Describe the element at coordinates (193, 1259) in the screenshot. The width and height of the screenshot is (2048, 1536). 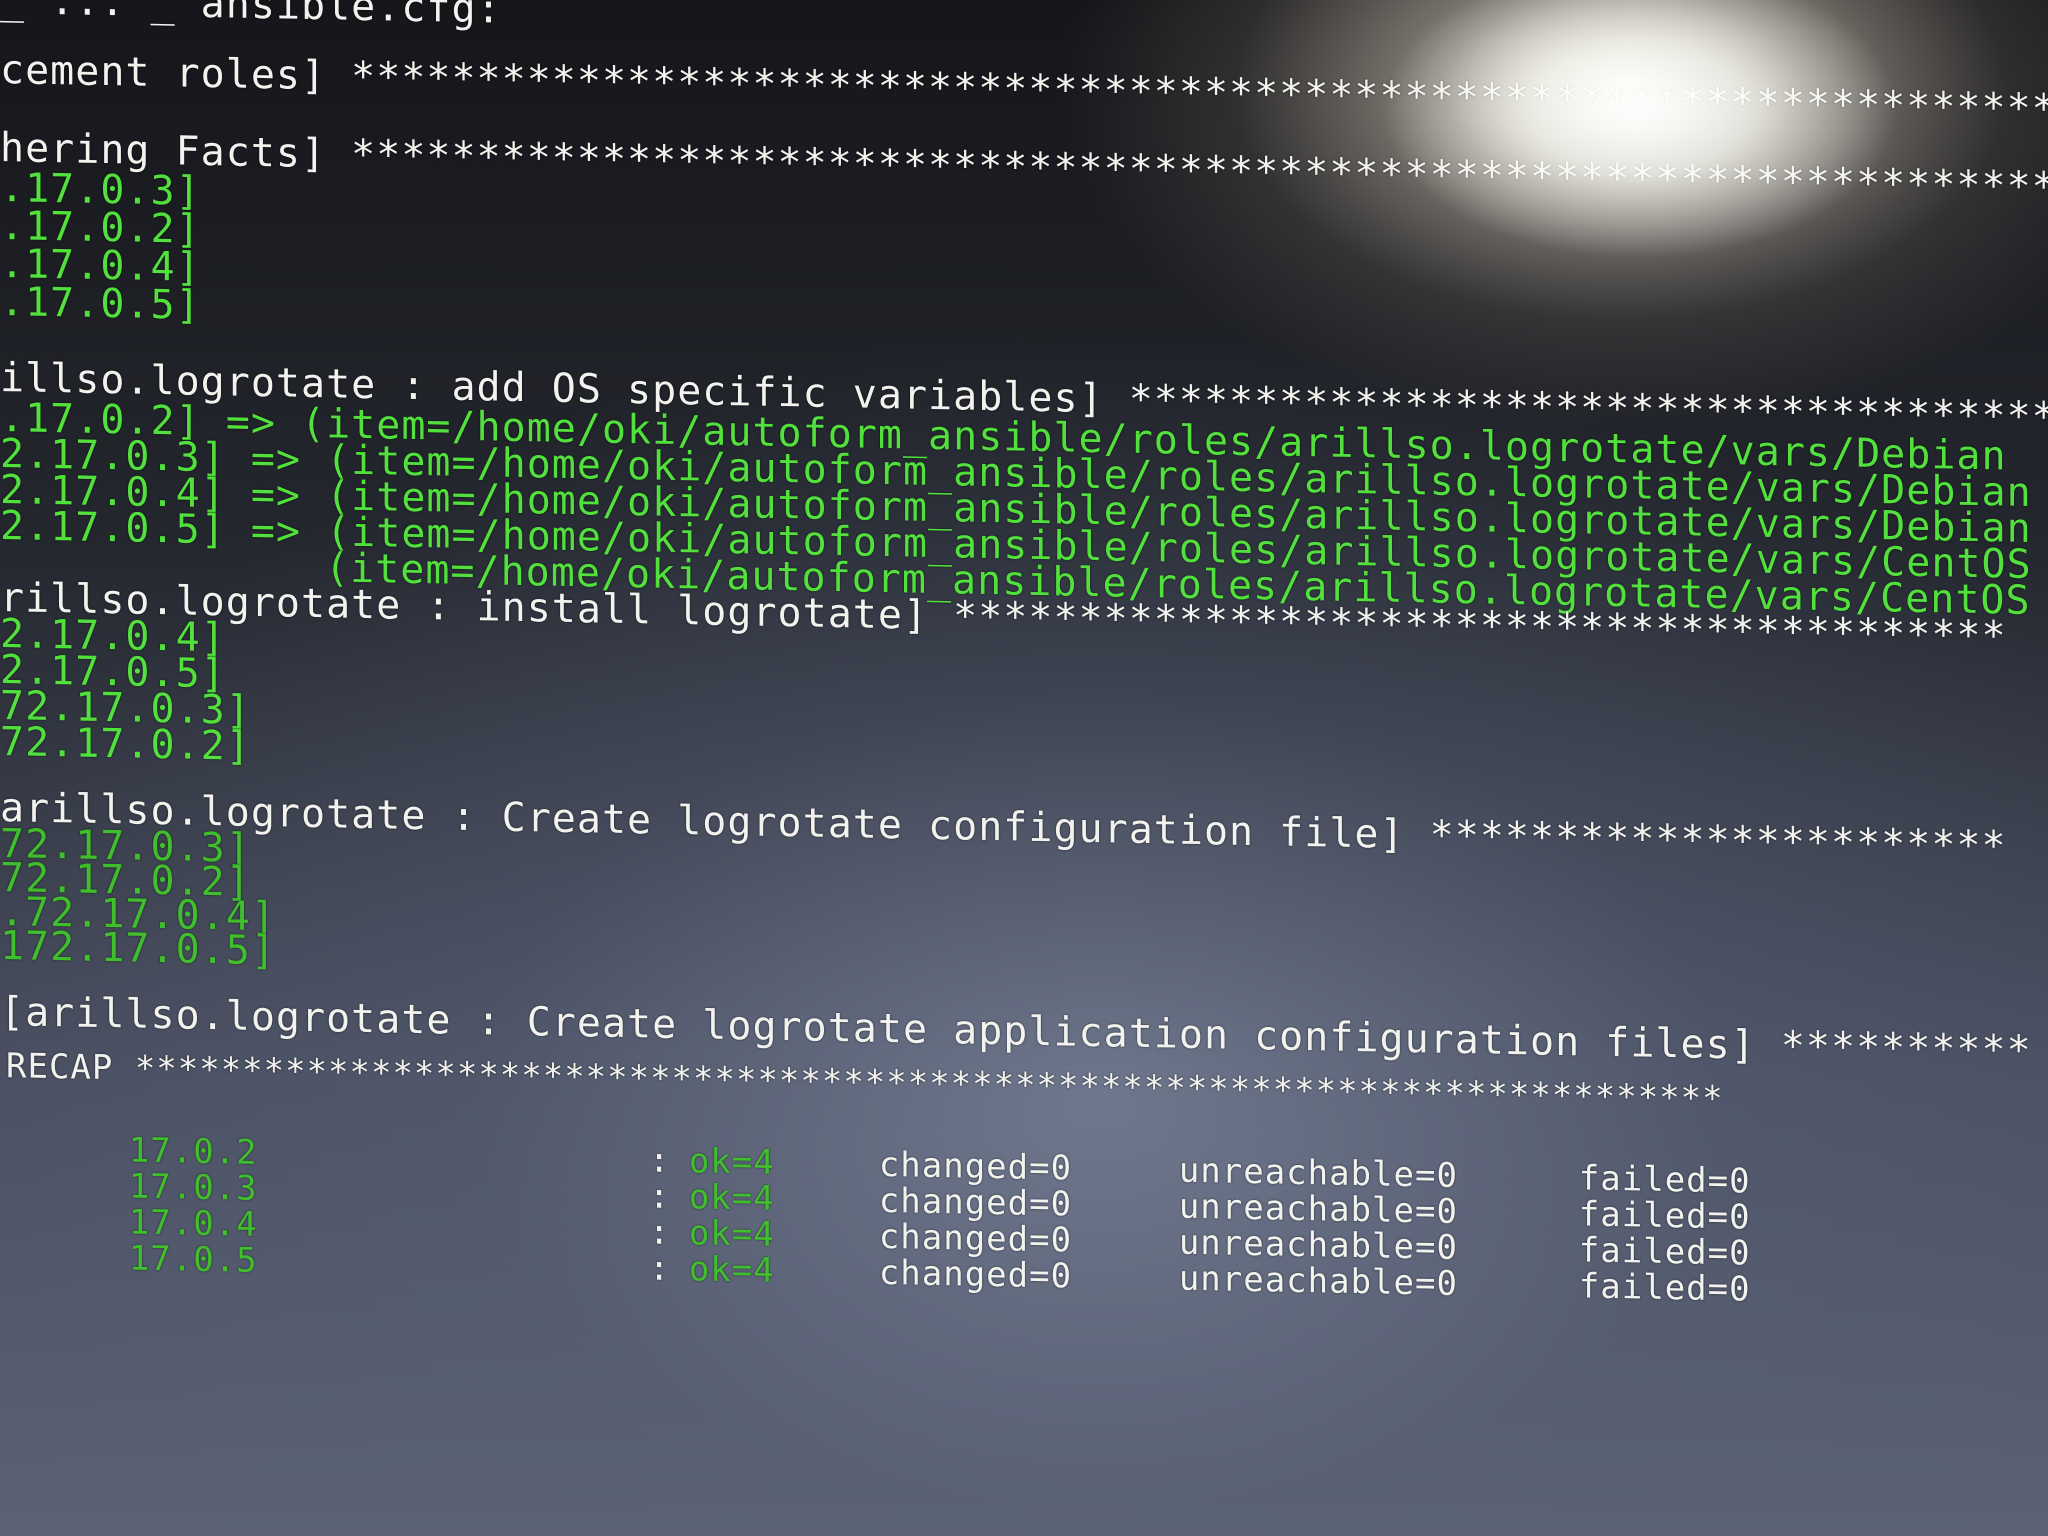
I see `recap-host: 17.0.5` at that location.